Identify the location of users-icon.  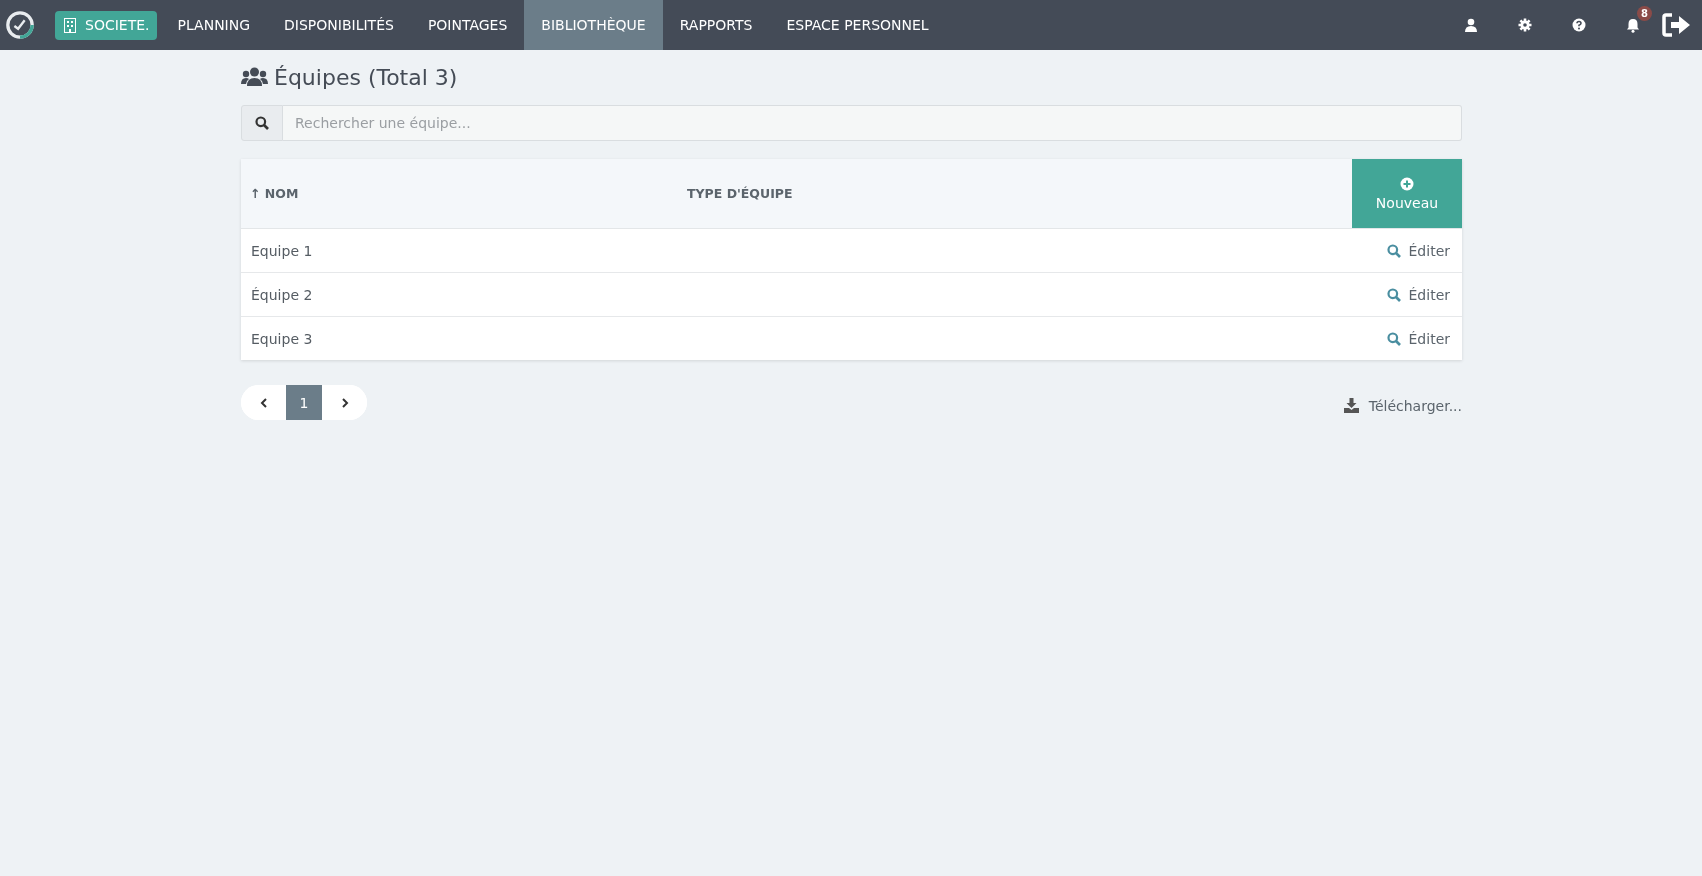
(254, 77).